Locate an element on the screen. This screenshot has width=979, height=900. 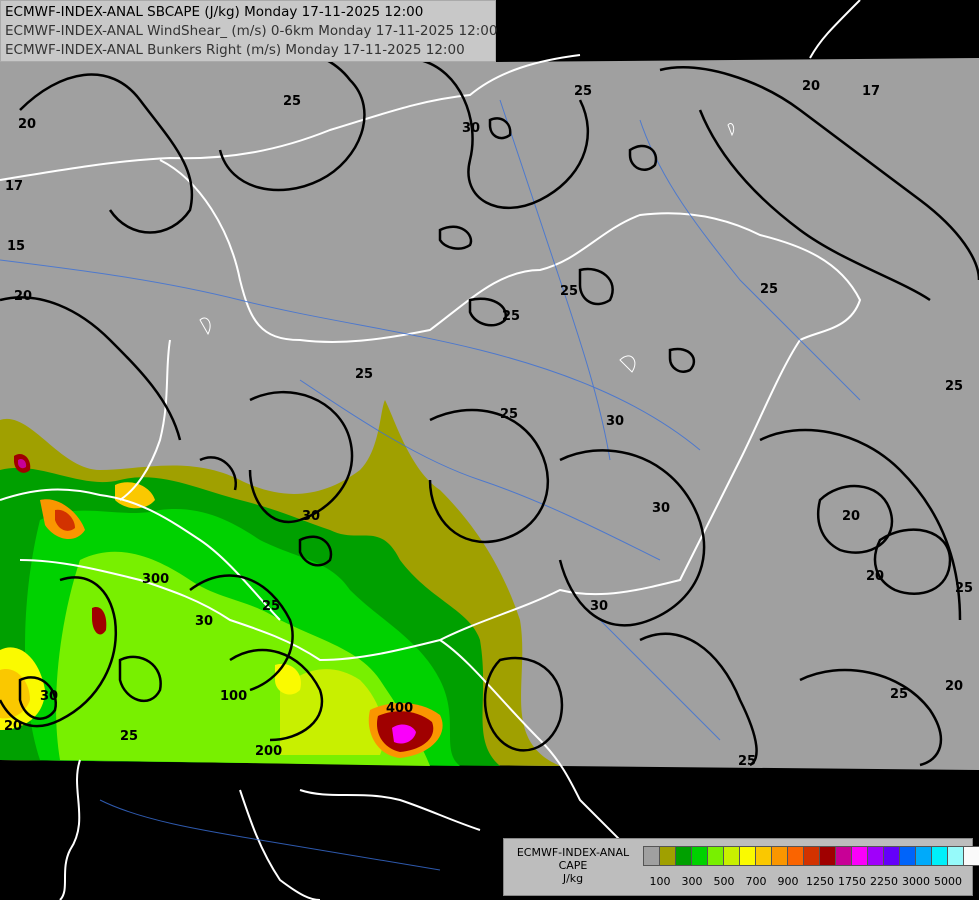
legend-tick-label: 100 is located at coordinates (660, 881).